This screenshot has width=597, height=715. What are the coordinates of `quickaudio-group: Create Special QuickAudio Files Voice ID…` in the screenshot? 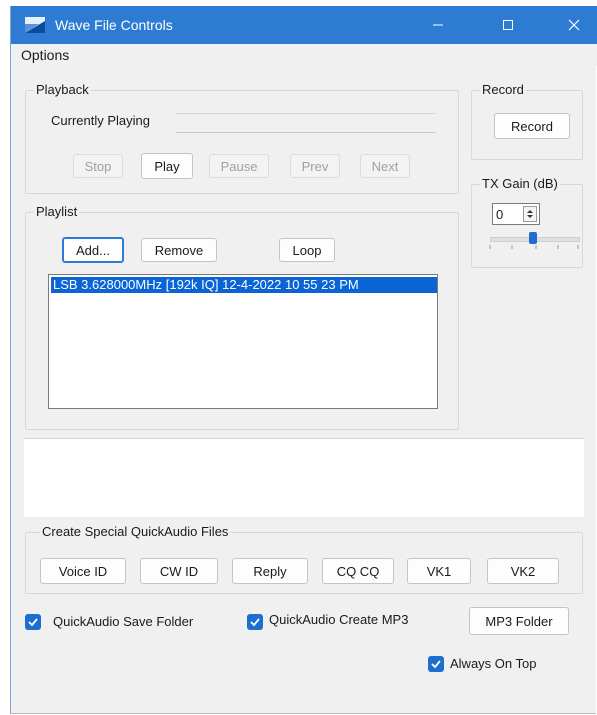 It's located at (304, 559).